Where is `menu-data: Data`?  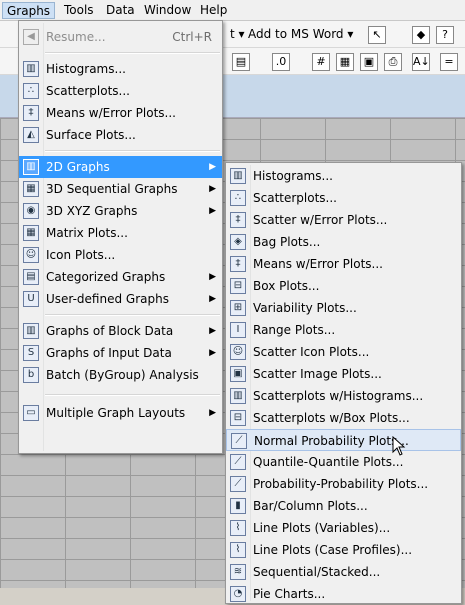
menu-data: Data is located at coordinates (120, 10).